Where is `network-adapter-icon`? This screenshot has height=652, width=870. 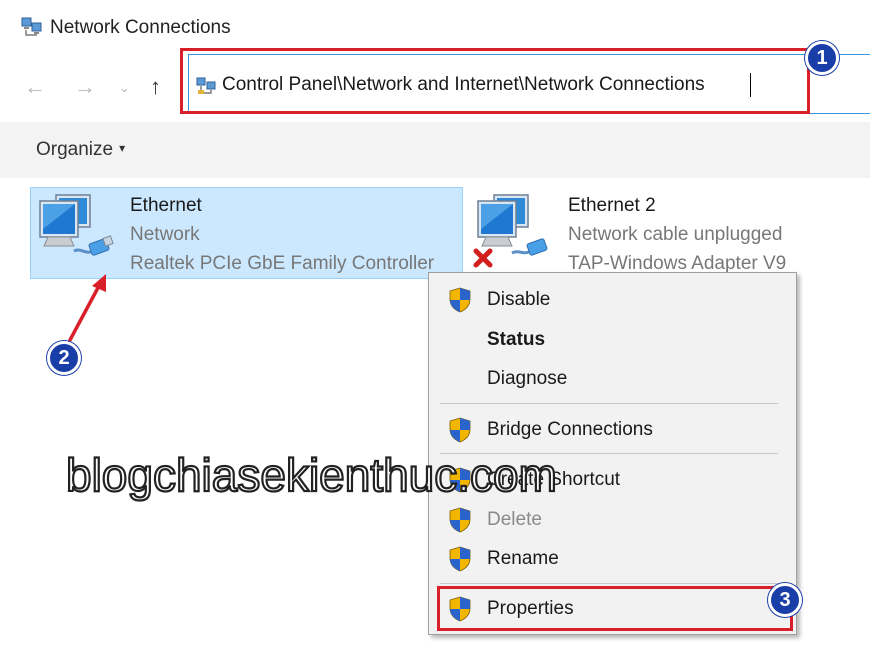
network-adapter-icon is located at coordinates (76, 225).